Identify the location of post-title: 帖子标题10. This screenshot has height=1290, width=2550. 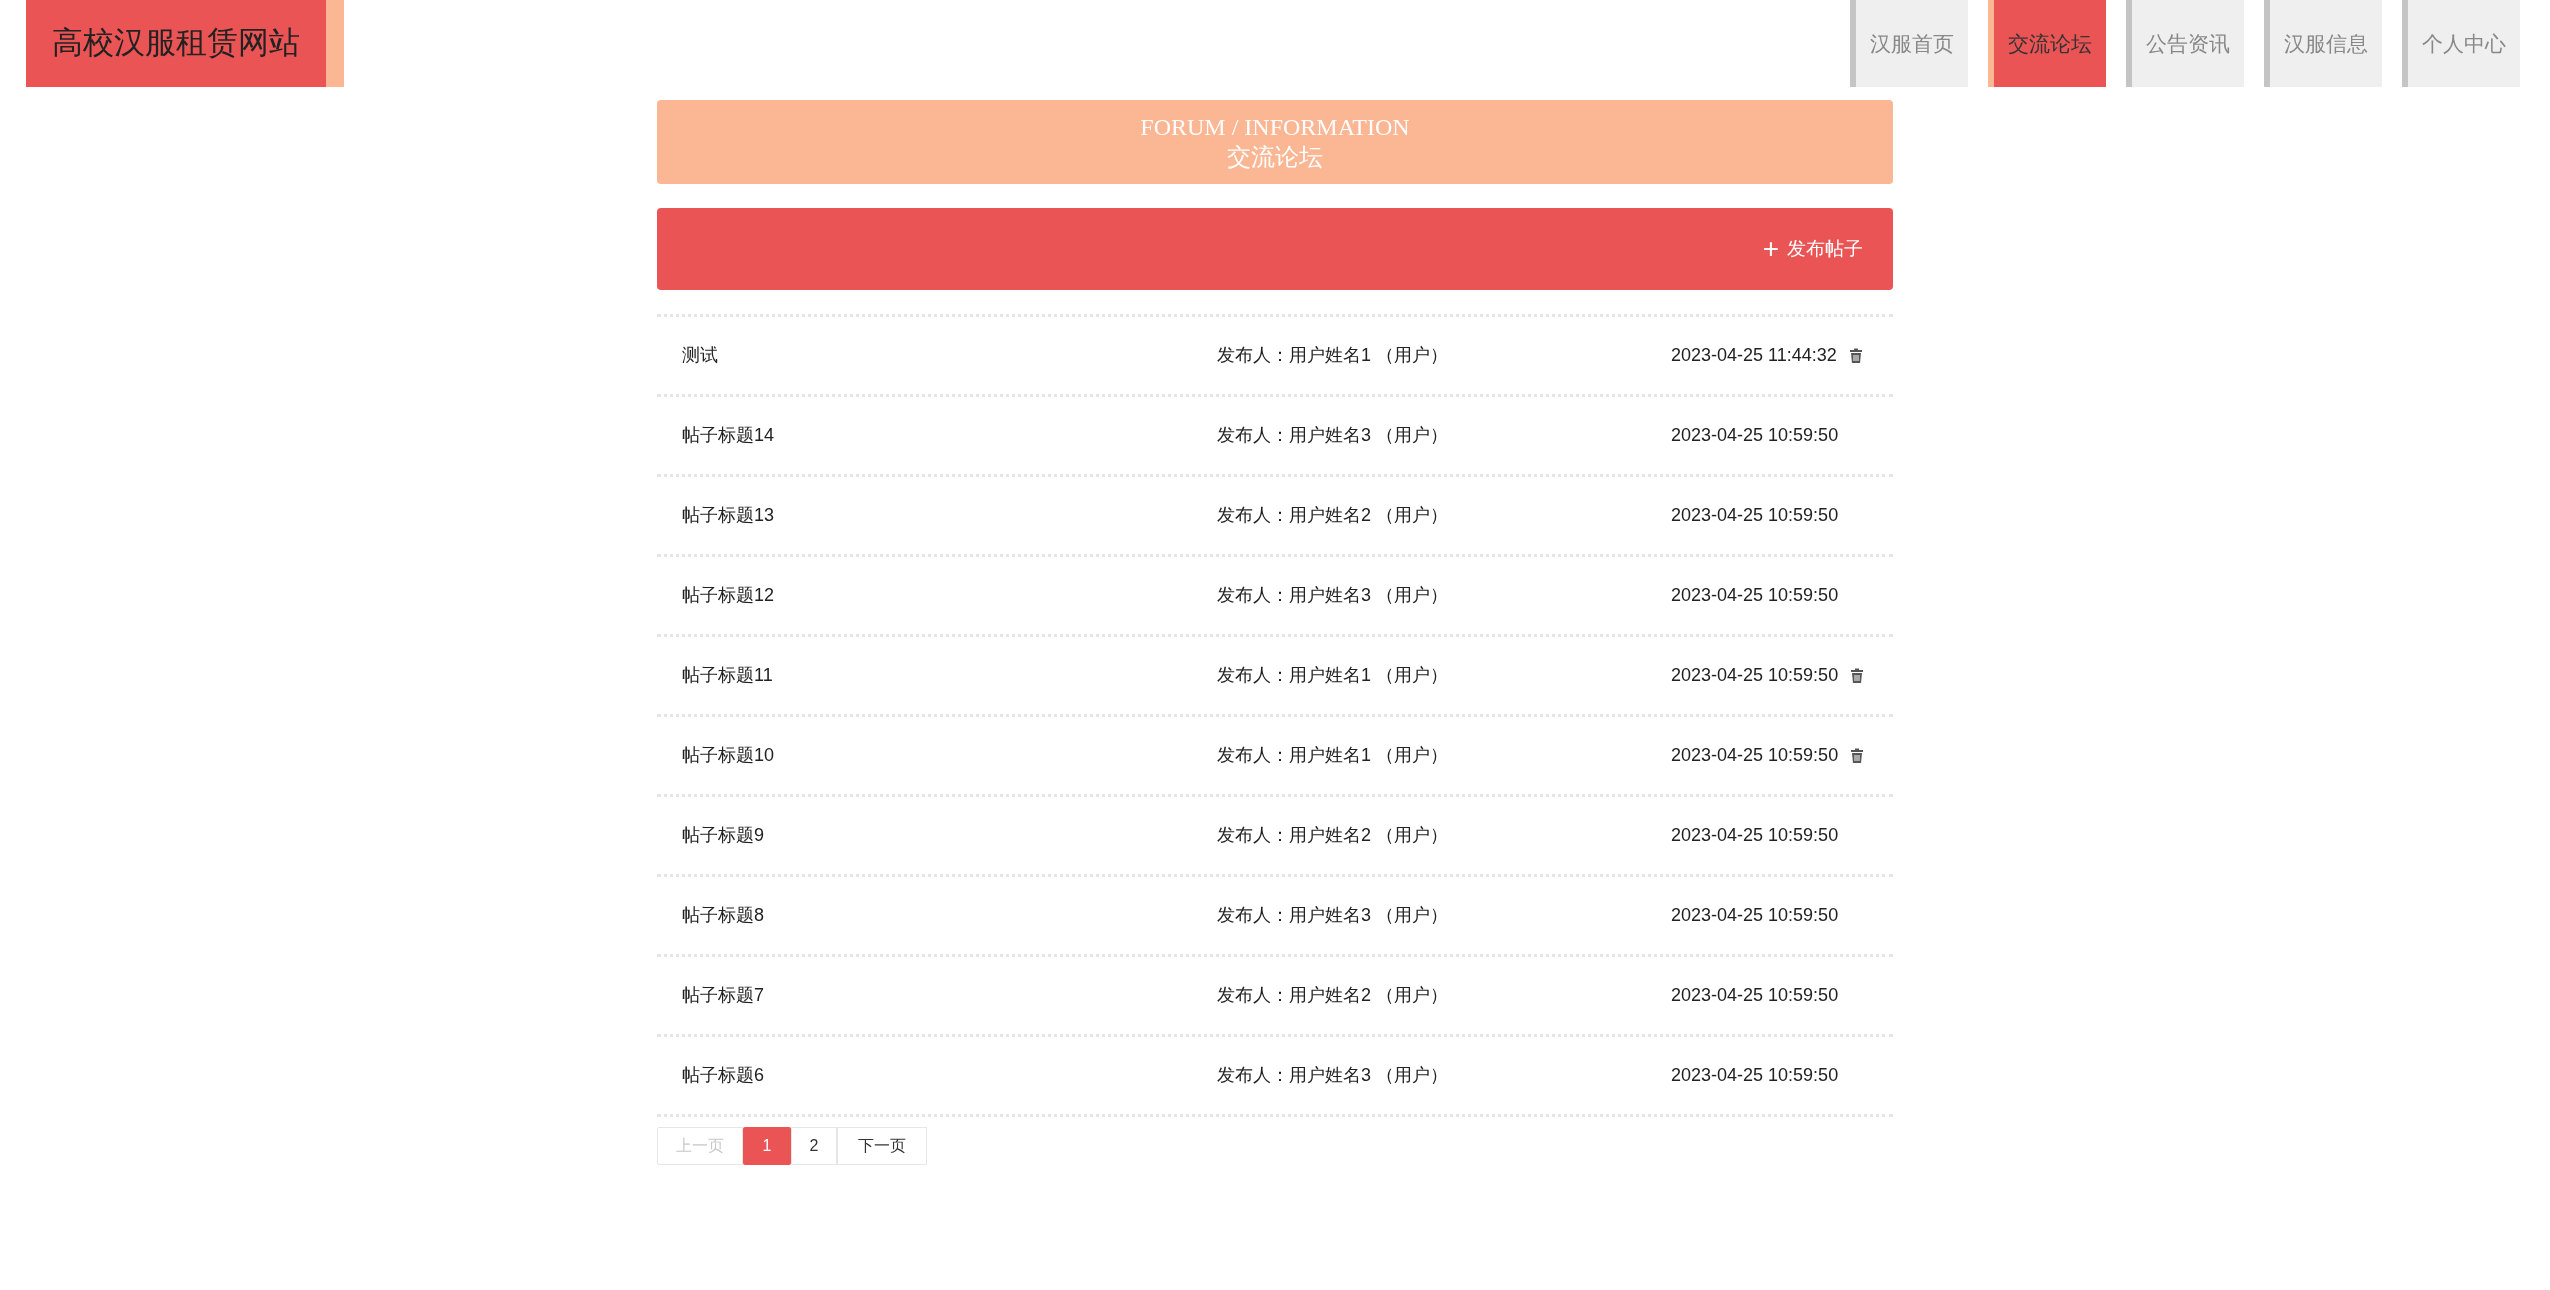
(949, 755).